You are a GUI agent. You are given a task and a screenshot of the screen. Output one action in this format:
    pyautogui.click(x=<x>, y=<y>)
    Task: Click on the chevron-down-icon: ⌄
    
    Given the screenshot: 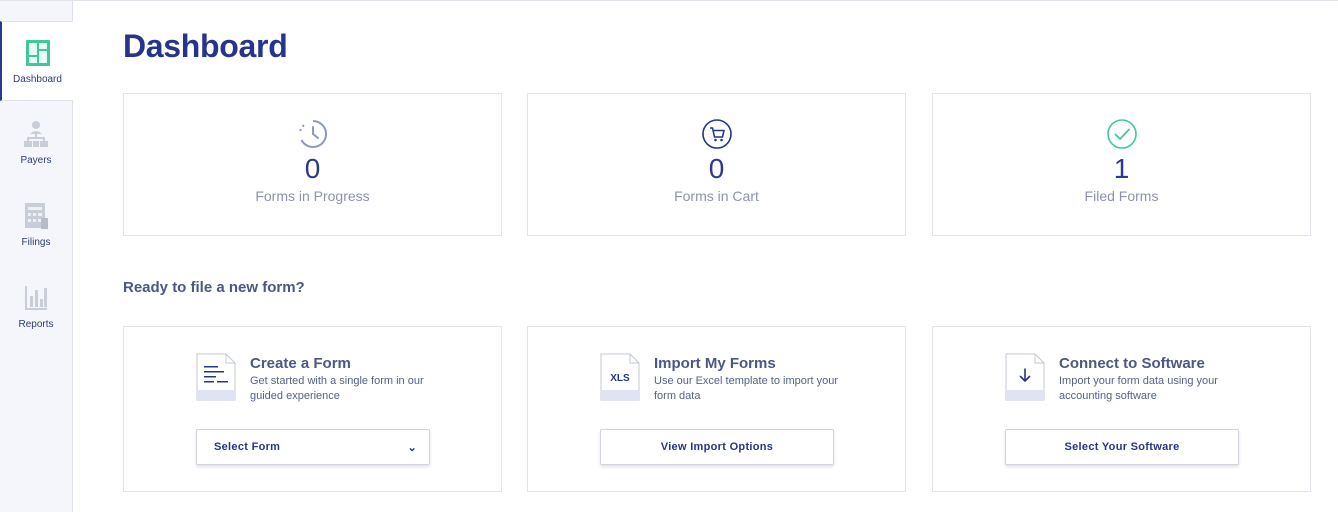 What is the action you would take?
    pyautogui.click(x=412, y=447)
    